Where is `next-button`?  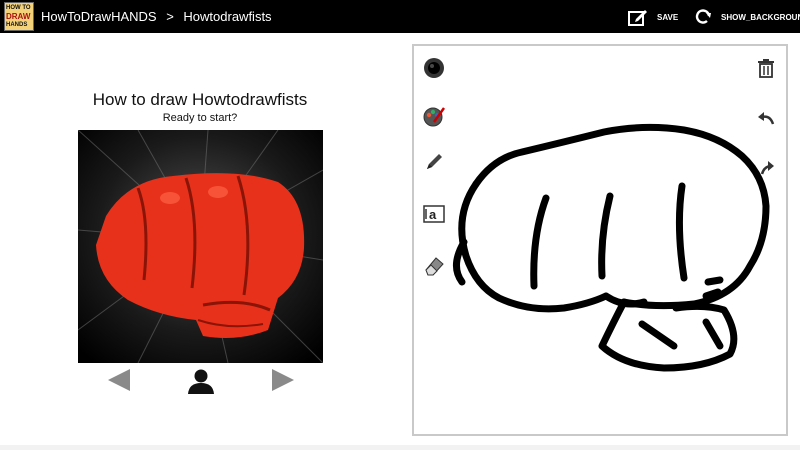
next-button is located at coordinates (283, 382).